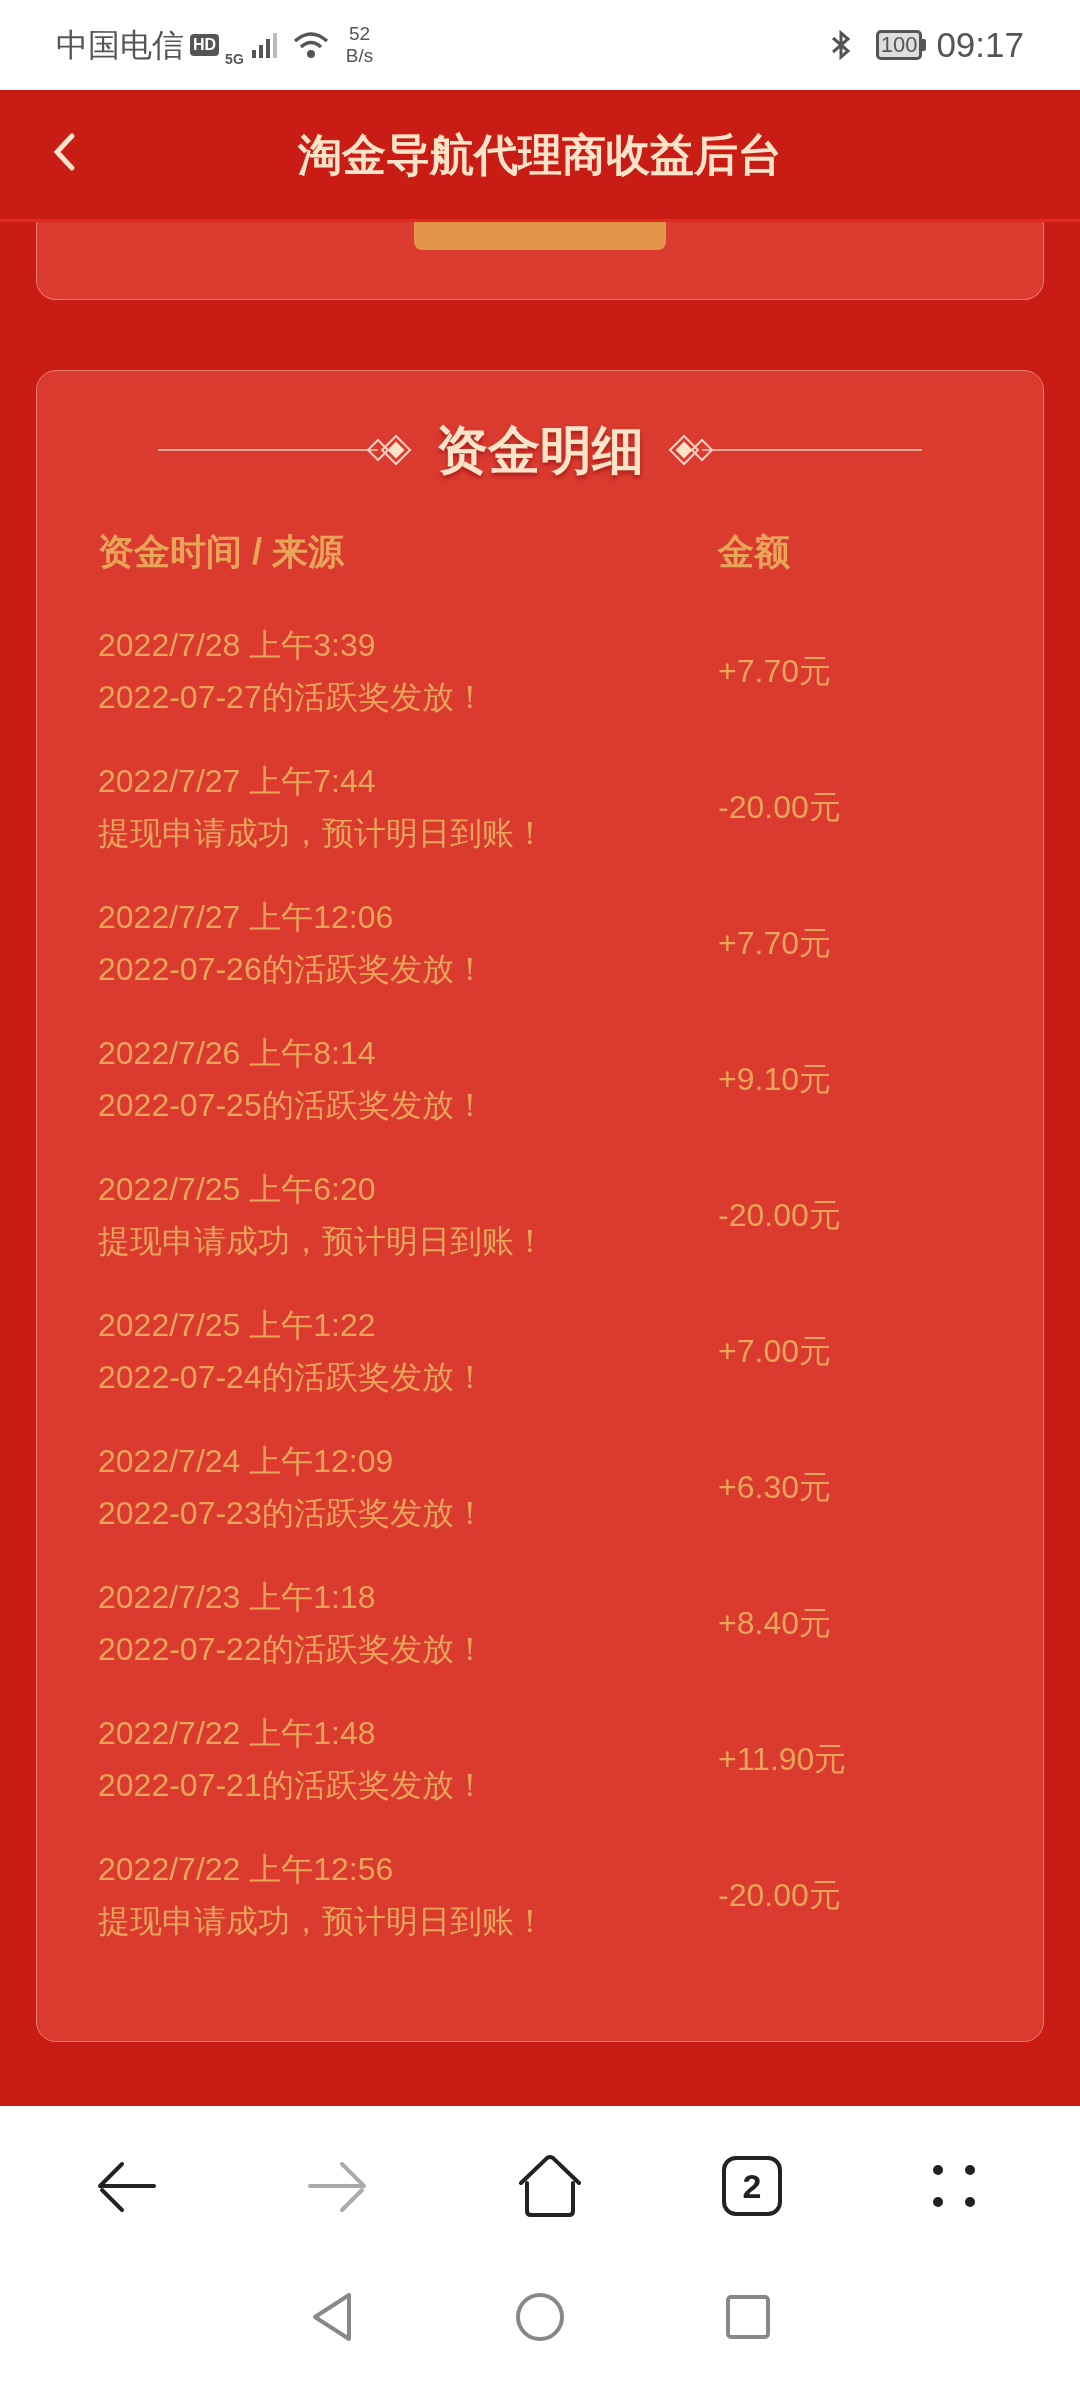 The height and width of the screenshot is (2388, 1080). Describe the element at coordinates (774, 1079) in the screenshot. I see `entry-amount: +9.10元` at that location.